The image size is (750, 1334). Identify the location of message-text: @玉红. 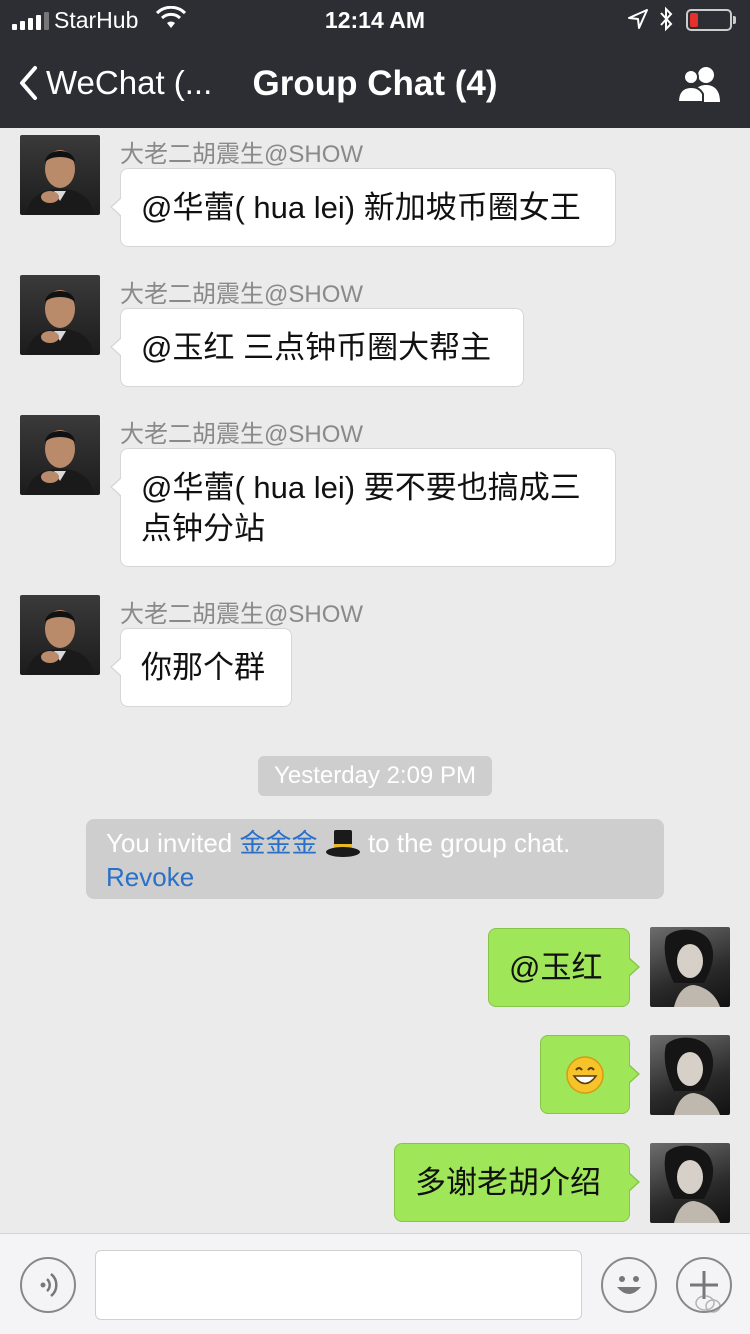
(556, 967).